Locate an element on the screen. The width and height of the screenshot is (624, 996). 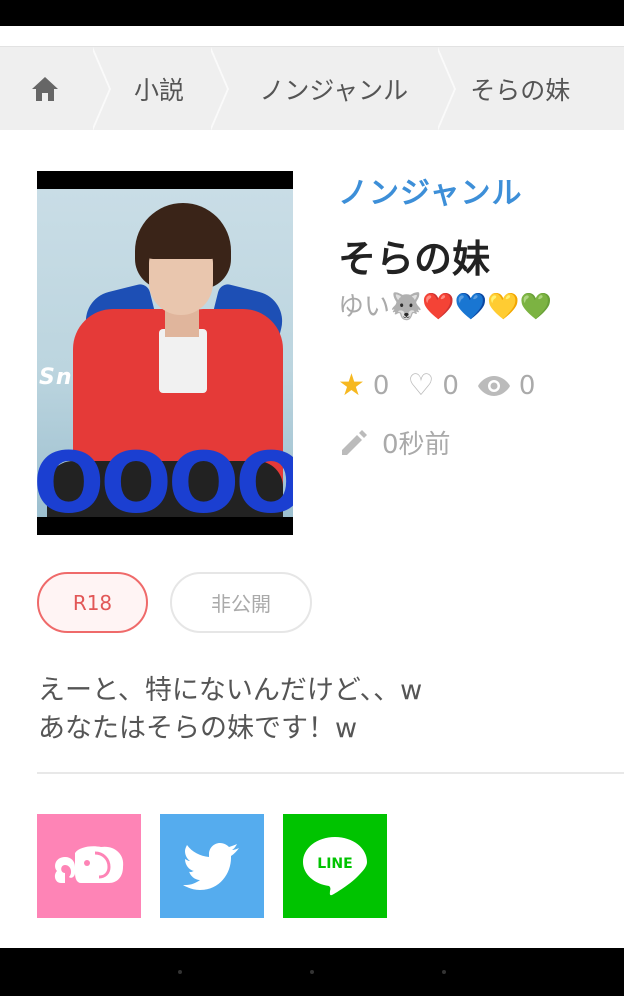
description-line: えーと、特にないんだけど、、w is located at coordinates (230, 690).